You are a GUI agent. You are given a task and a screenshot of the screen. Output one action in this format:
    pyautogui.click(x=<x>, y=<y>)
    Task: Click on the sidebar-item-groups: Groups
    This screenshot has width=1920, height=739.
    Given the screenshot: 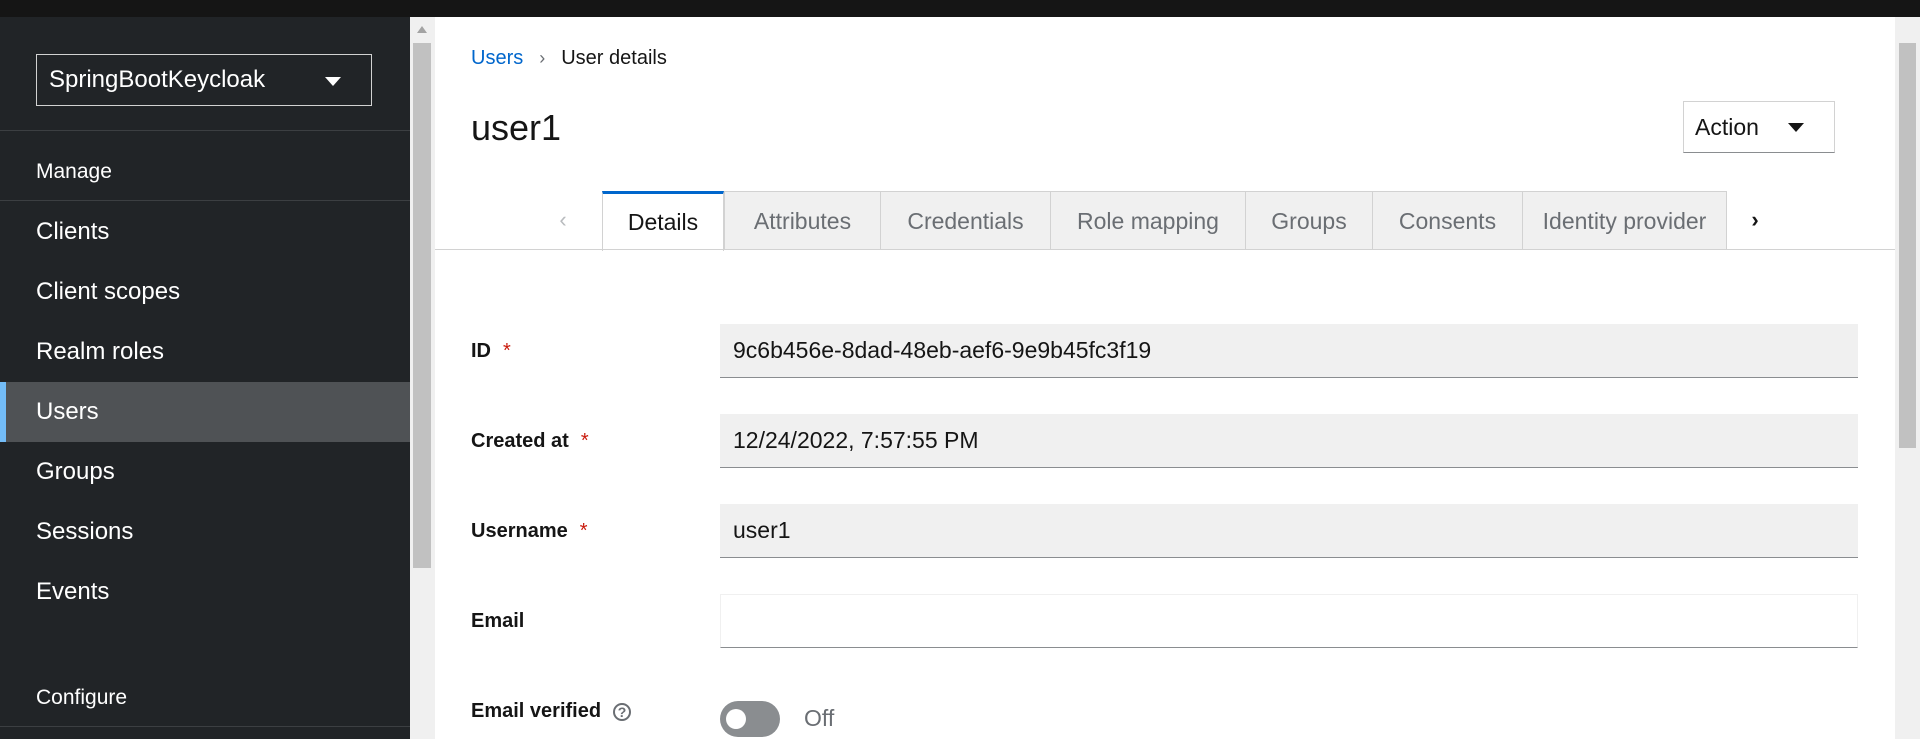 What is the action you would take?
    pyautogui.click(x=205, y=472)
    